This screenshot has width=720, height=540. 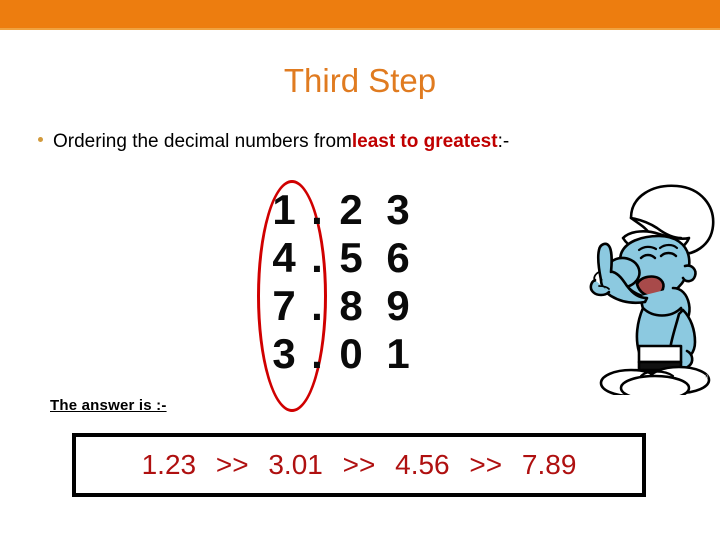 What do you see at coordinates (169, 464) in the screenshot?
I see `answer-value-1: 1.23` at bounding box center [169, 464].